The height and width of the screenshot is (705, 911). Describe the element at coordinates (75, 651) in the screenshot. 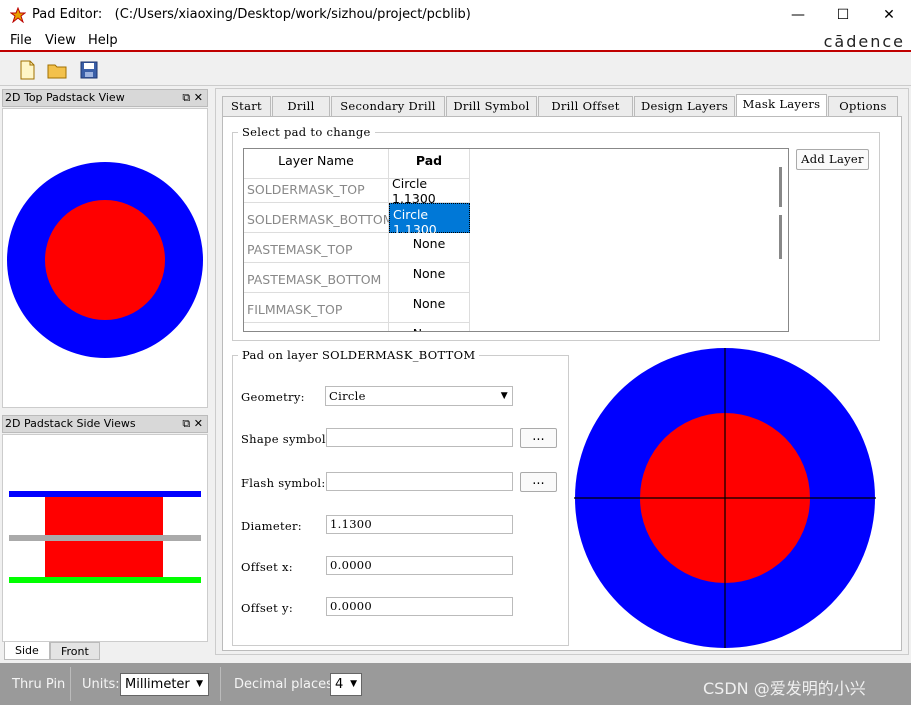

I see `tab-front: Front` at that location.